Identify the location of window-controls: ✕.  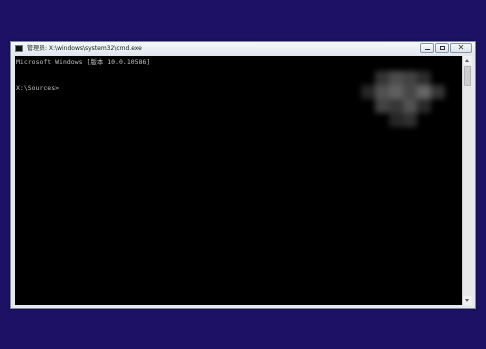
(445, 48).